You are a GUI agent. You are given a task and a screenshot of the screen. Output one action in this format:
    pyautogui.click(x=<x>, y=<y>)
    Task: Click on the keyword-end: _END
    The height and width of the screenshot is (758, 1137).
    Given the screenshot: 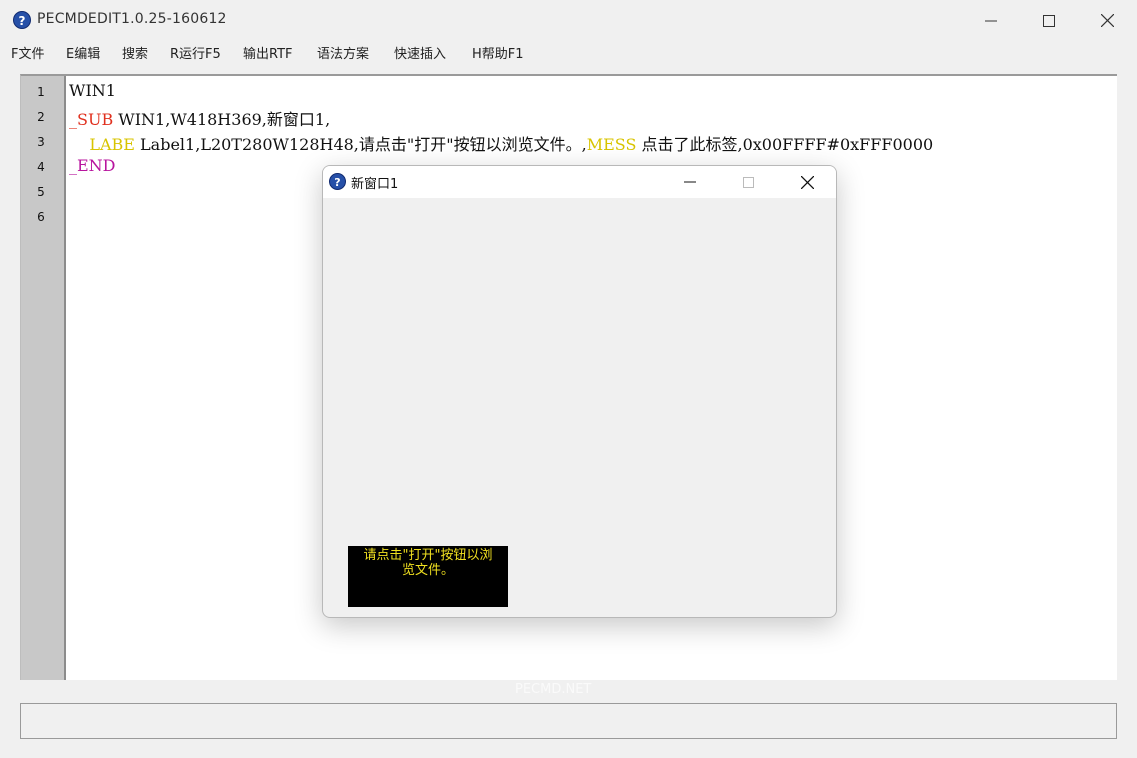 What is the action you would take?
    pyautogui.click(x=92, y=165)
    